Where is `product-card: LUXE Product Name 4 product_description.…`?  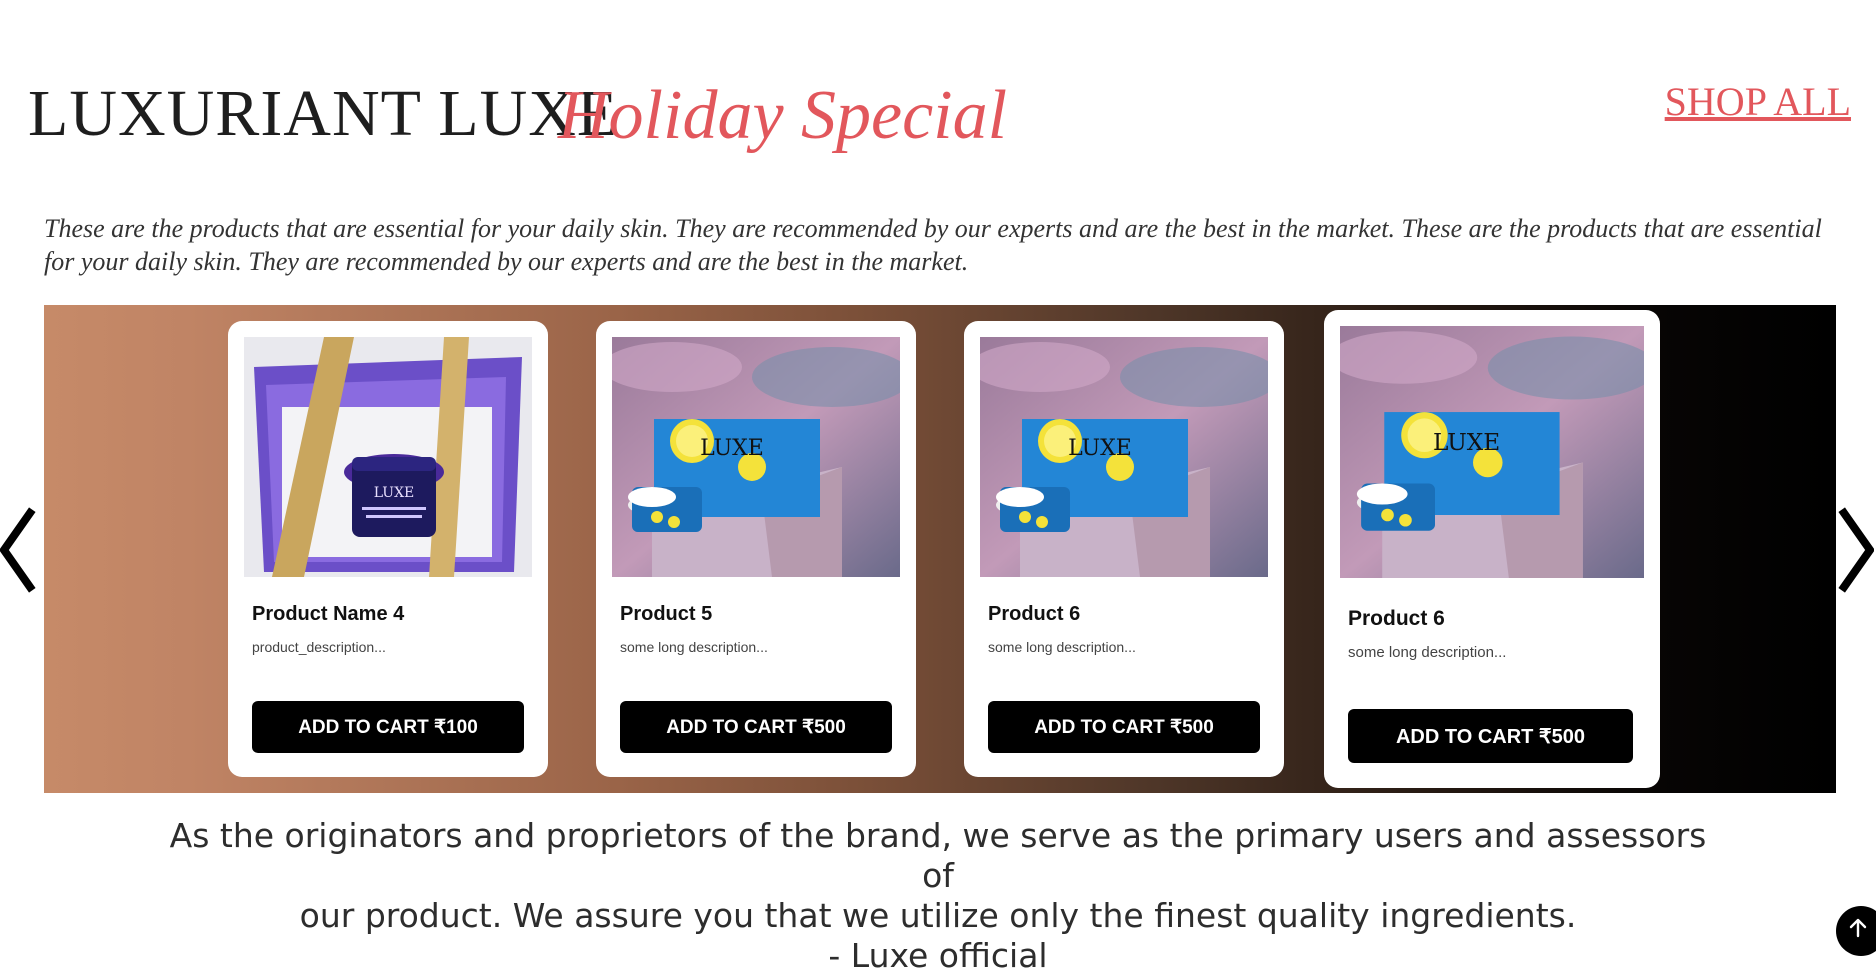 product-card: LUXE Product Name 4 product_description.… is located at coordinates (388, 549).